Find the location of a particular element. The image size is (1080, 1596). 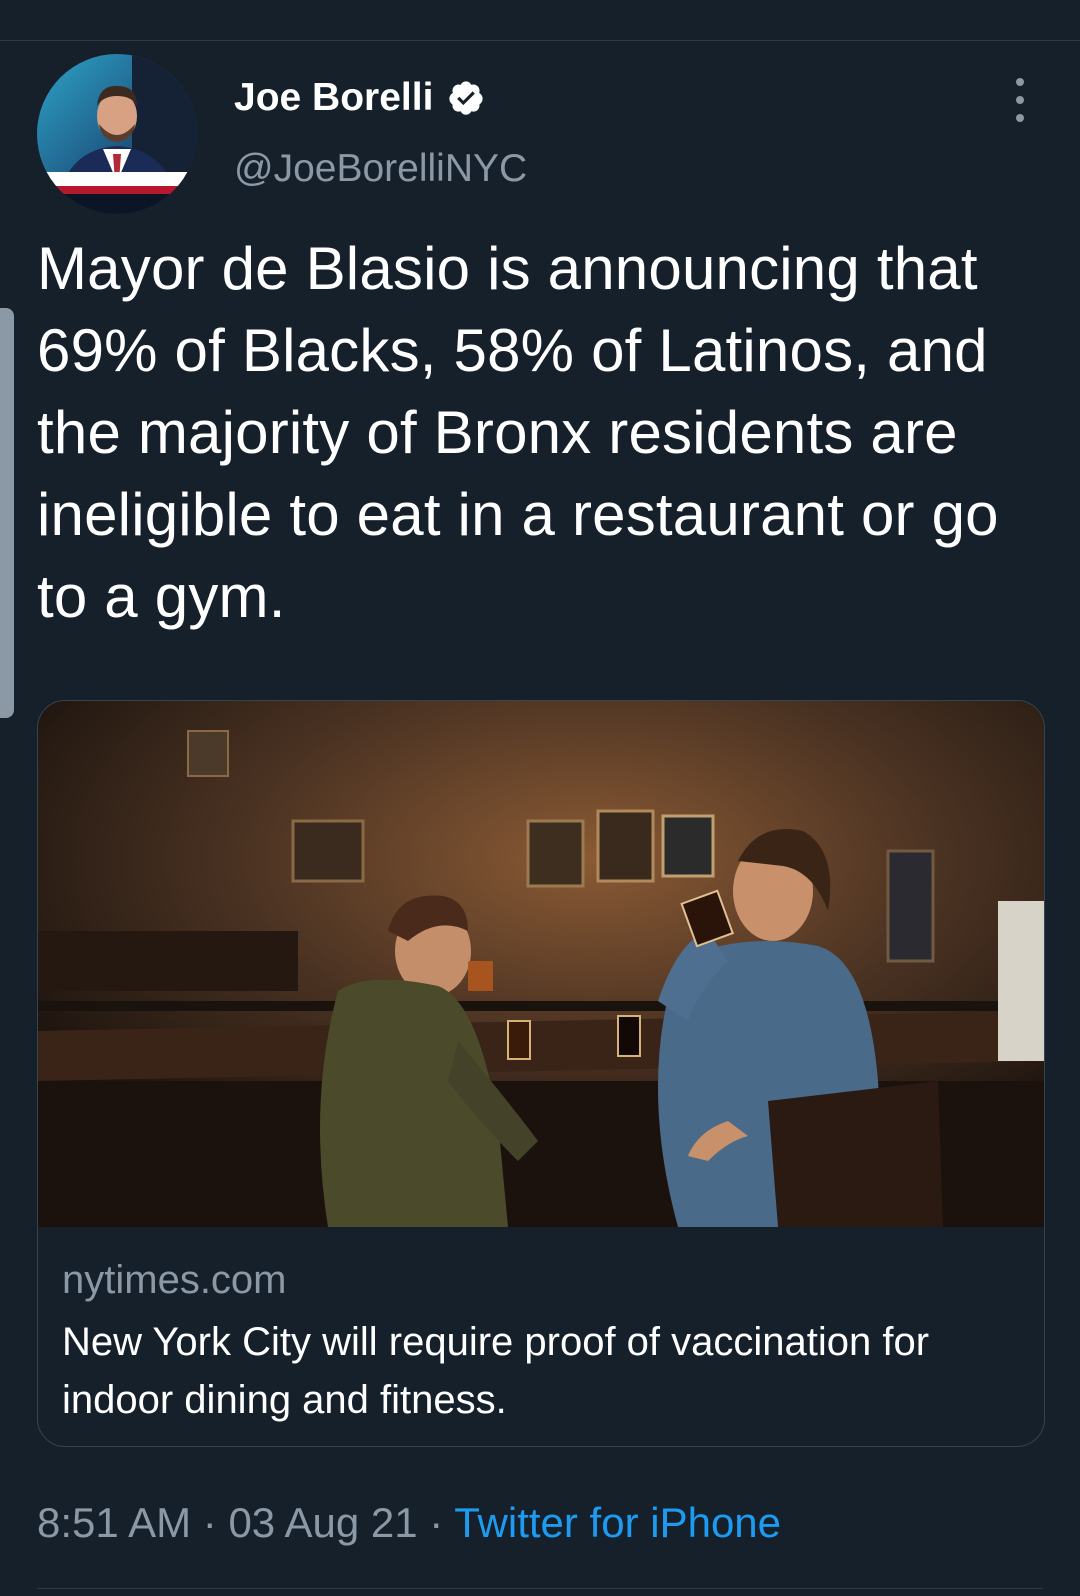

tweet-source-link: Twitter for iPhone is located at coordinates (617, 1522).